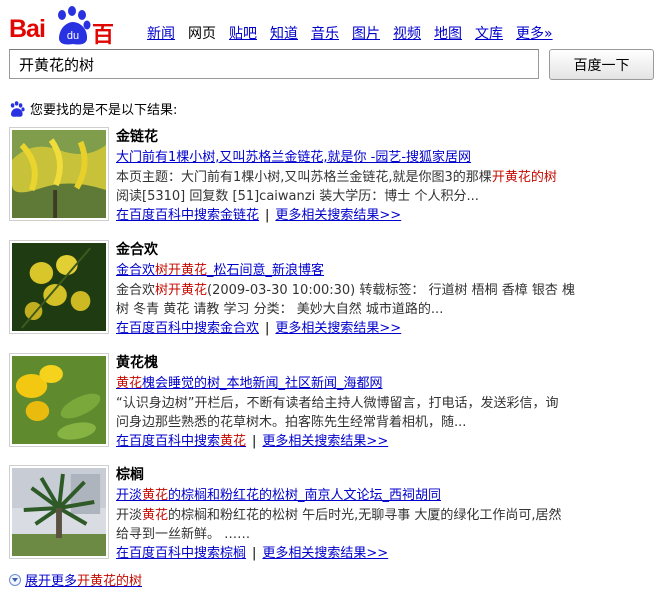  I want to click on nav-web-current: 网页, so click(202, 34).